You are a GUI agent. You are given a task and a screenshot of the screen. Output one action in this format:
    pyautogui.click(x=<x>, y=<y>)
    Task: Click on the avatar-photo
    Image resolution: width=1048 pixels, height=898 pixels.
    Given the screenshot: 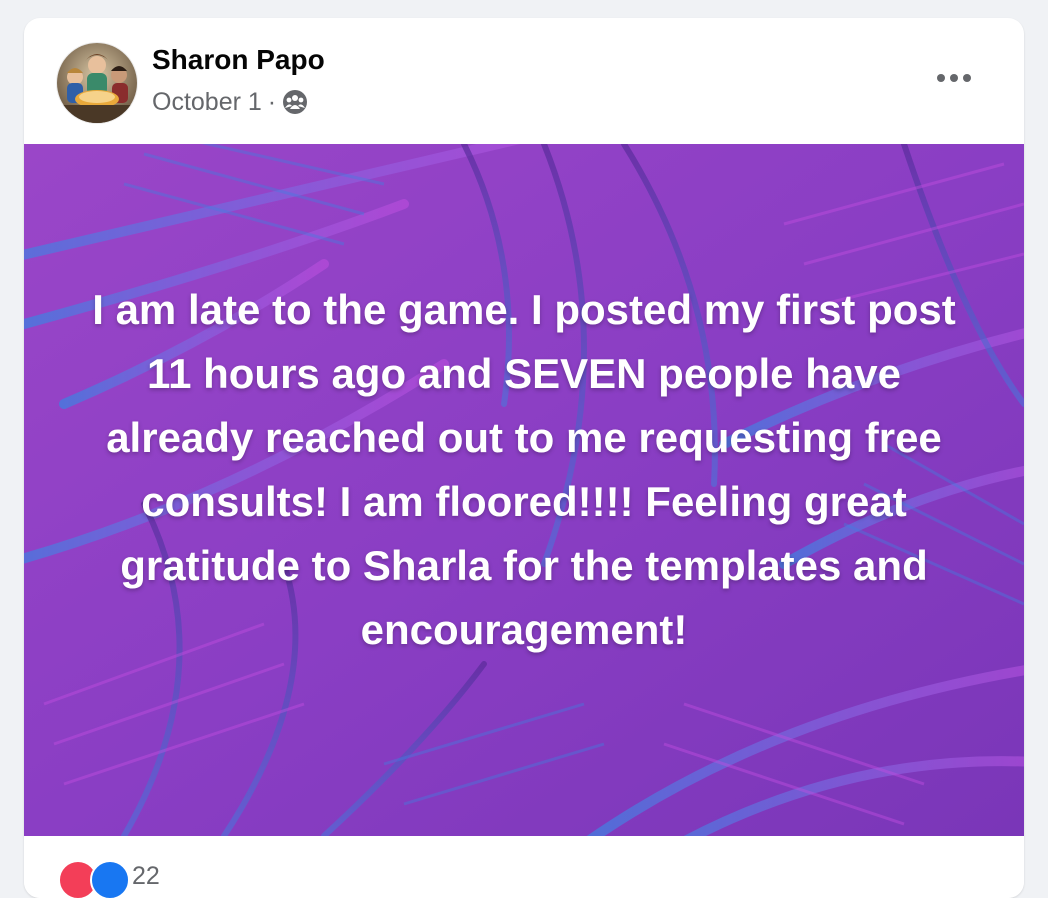 What is the action you would take?
    pyautogui.click(x=97, y=83)
    